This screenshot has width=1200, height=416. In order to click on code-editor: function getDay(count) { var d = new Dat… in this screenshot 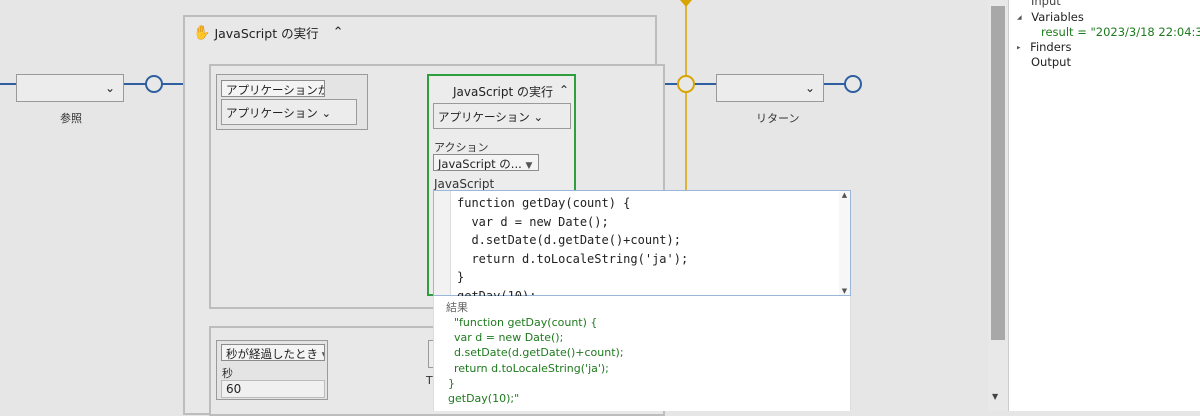, I will do `click(642, 246)`.